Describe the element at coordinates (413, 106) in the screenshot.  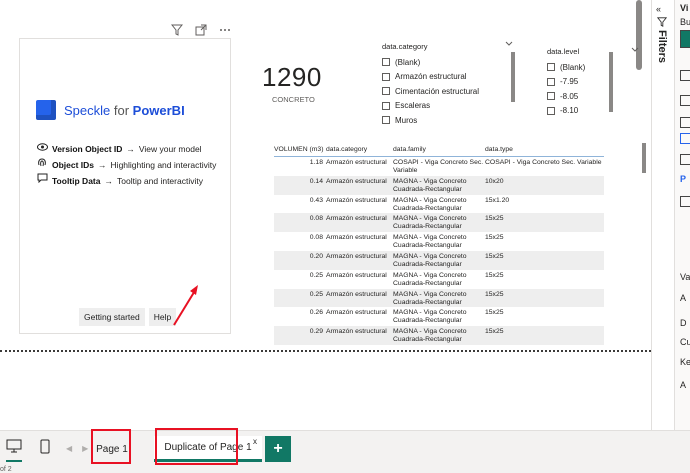
I see `slicer-item-label: Escaleras` at that location.